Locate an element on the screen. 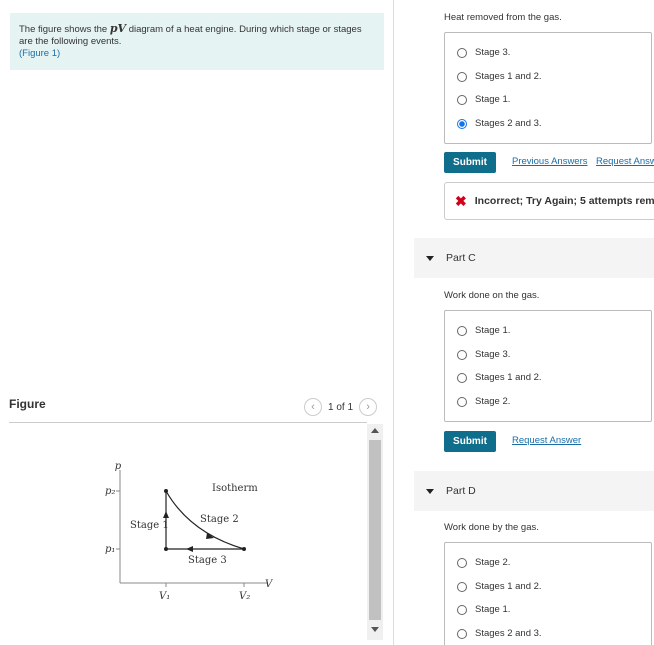 The image size is (654, 645). prev-figure-button: ‹ is located at coordinates (313, 407).